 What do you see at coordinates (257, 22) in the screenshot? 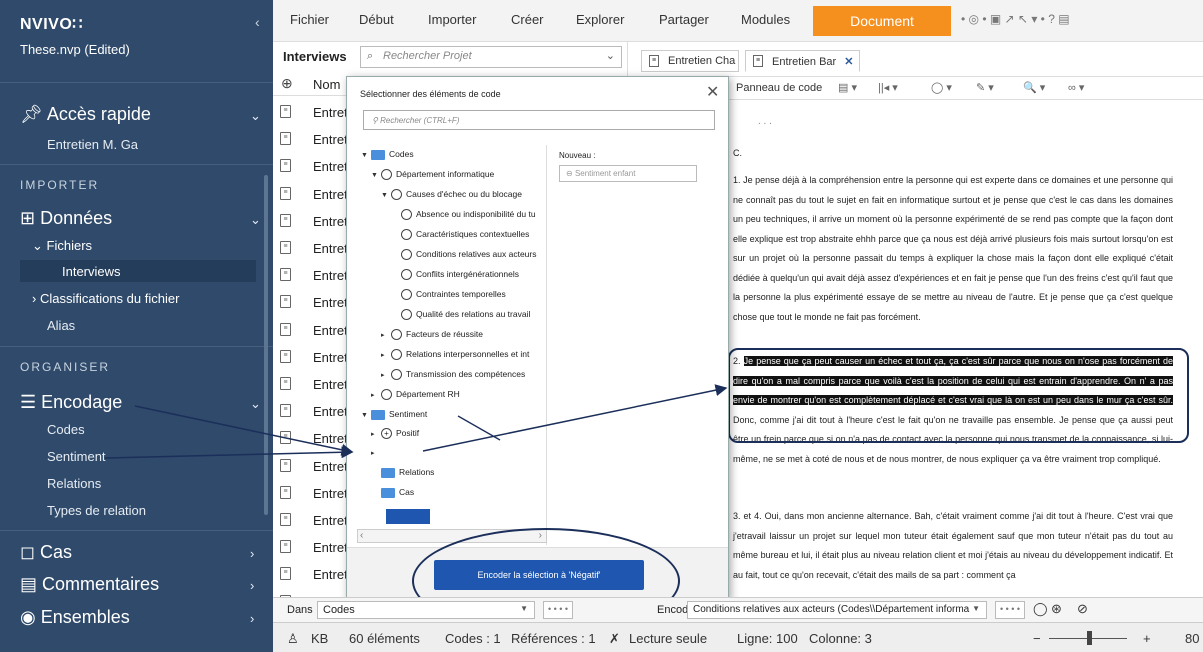
I see `collapse-sidebar-button: ‹` at bounding box center [257, 22].